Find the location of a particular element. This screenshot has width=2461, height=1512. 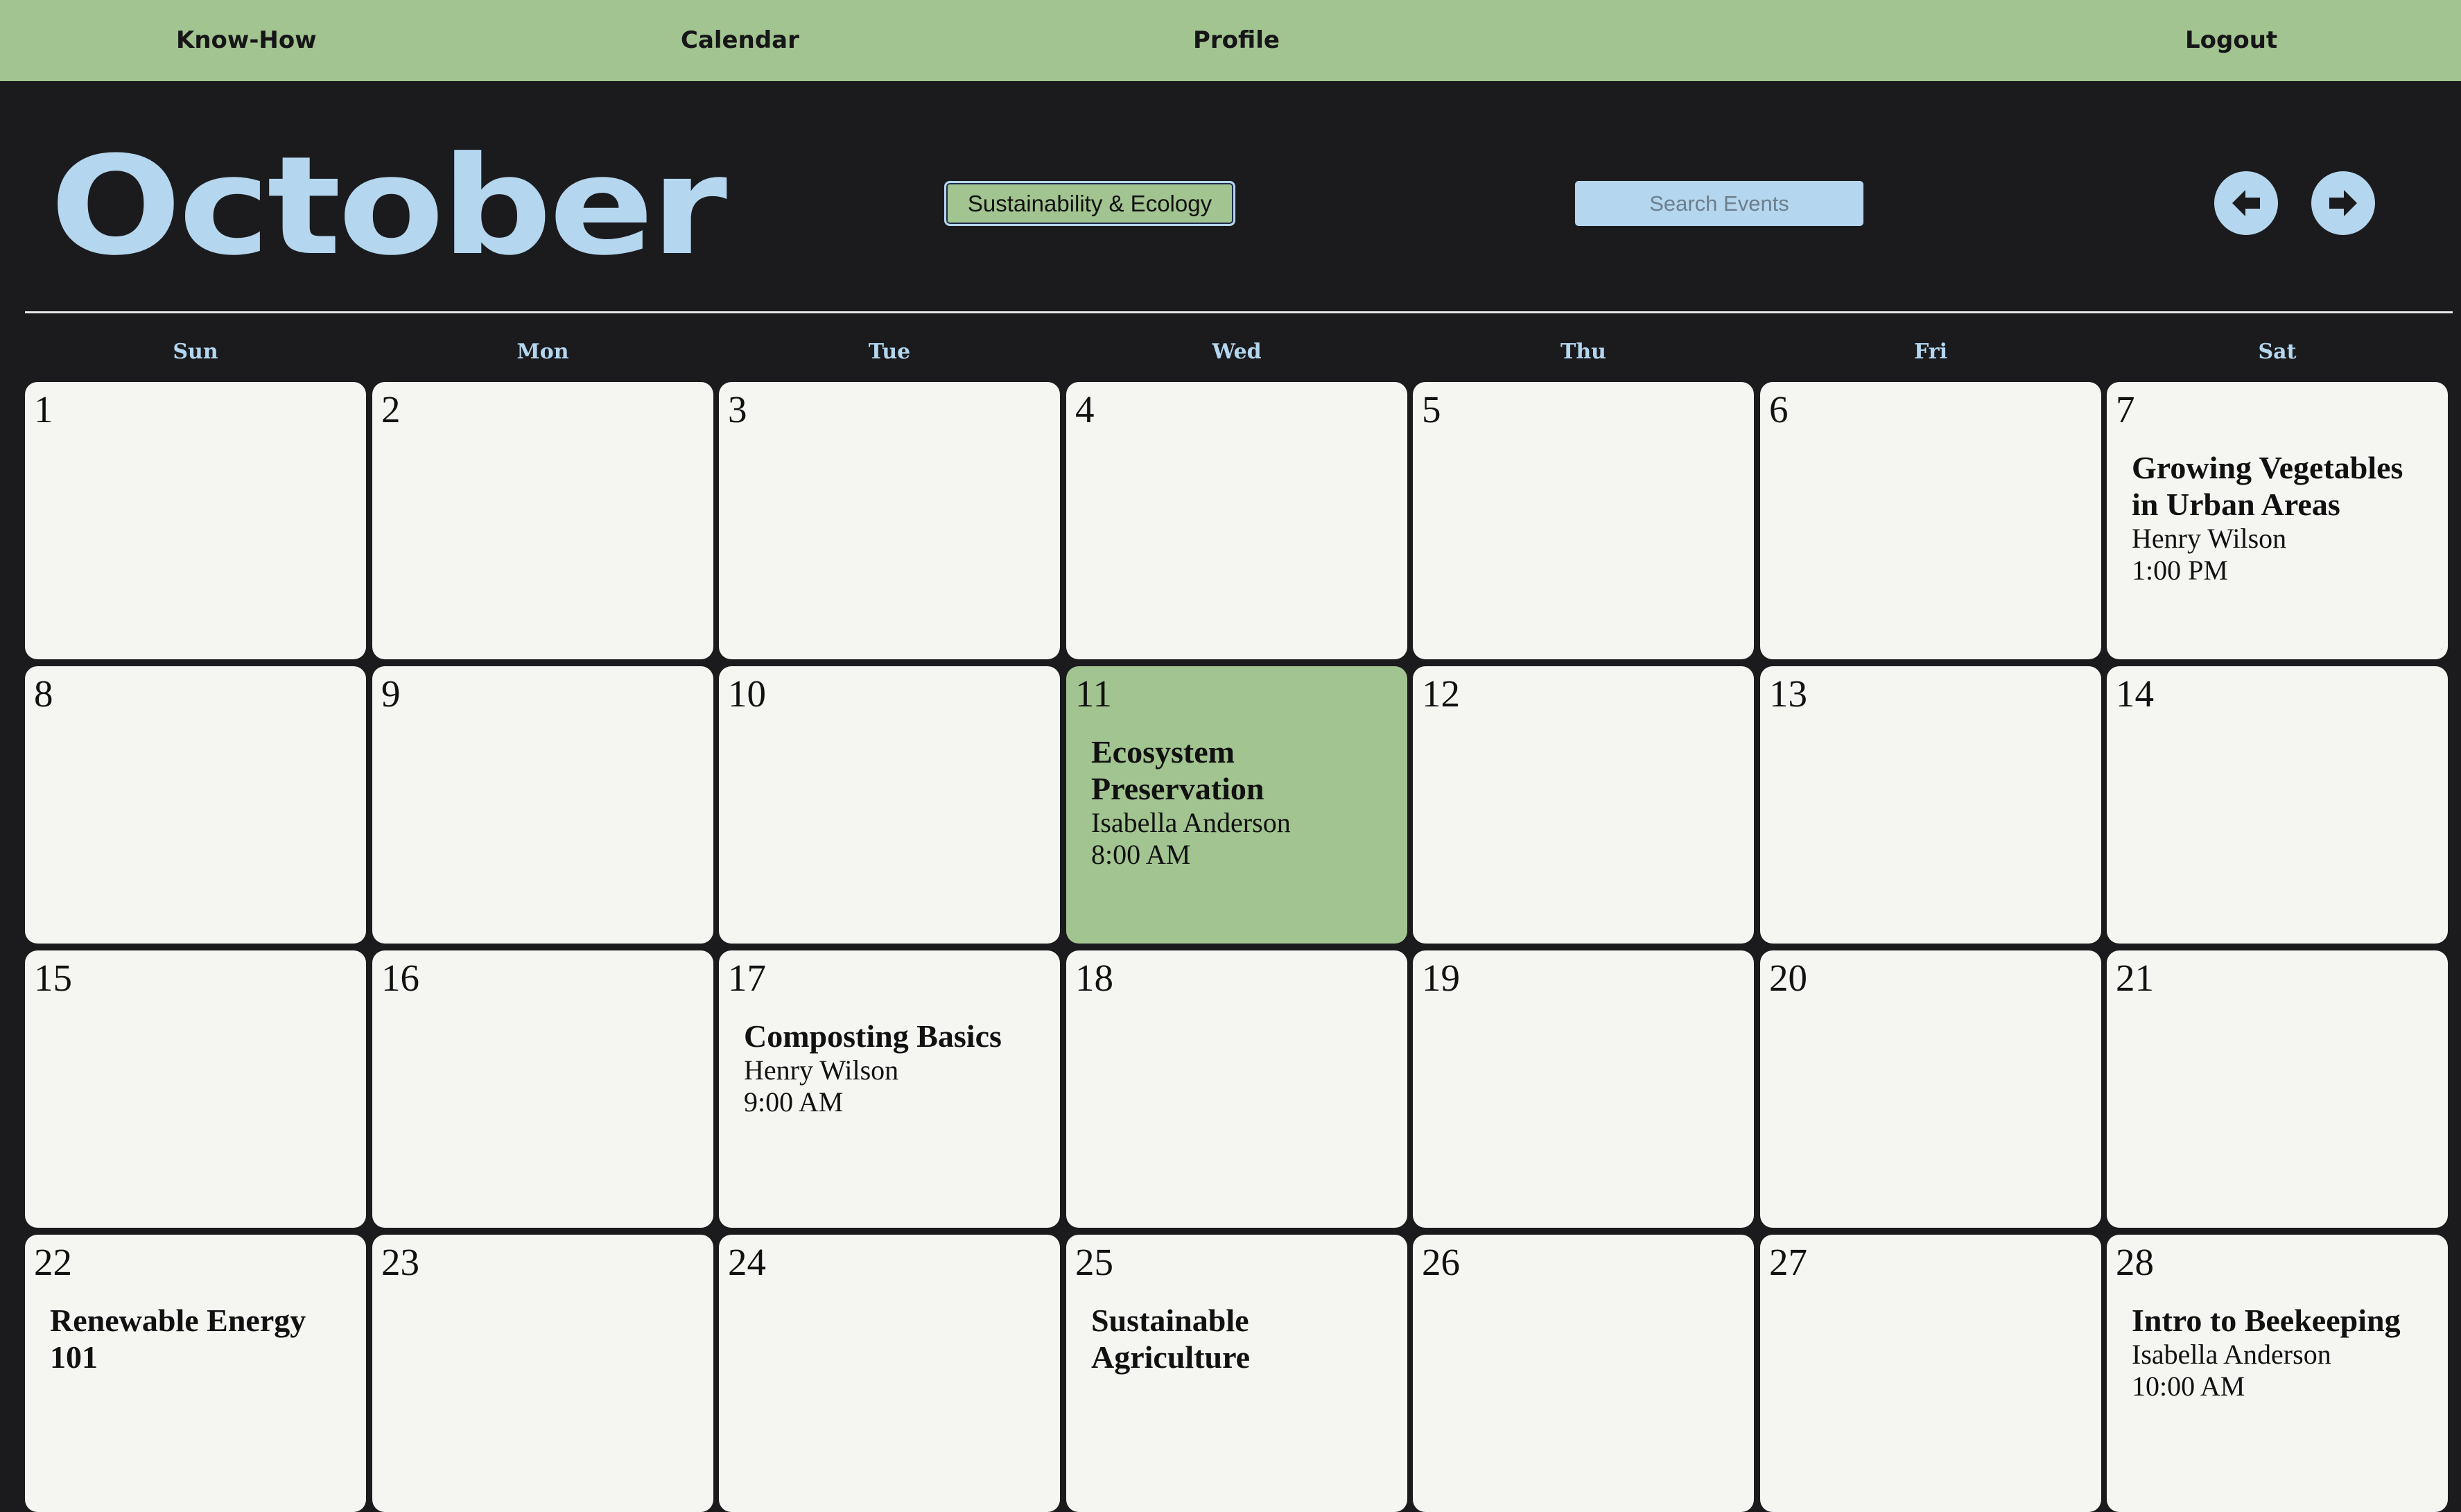

day-number: 5 is located at coordinates (1431, 409).